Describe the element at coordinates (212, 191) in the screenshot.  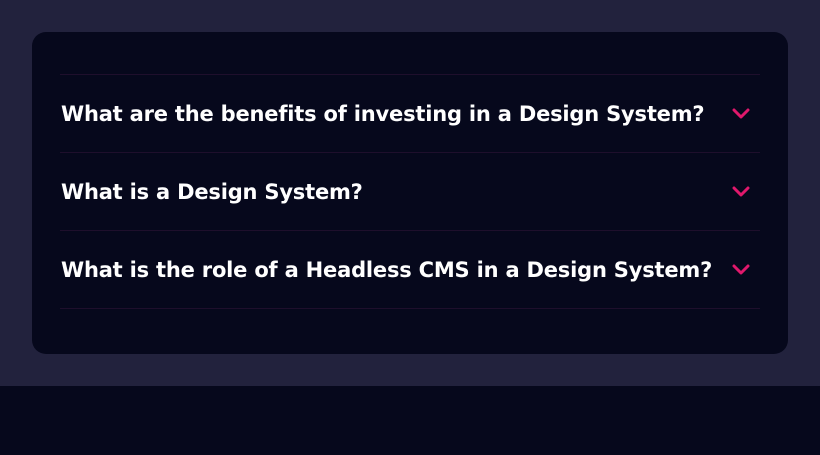
I see `faq-question: What is a Design System?` at that location.